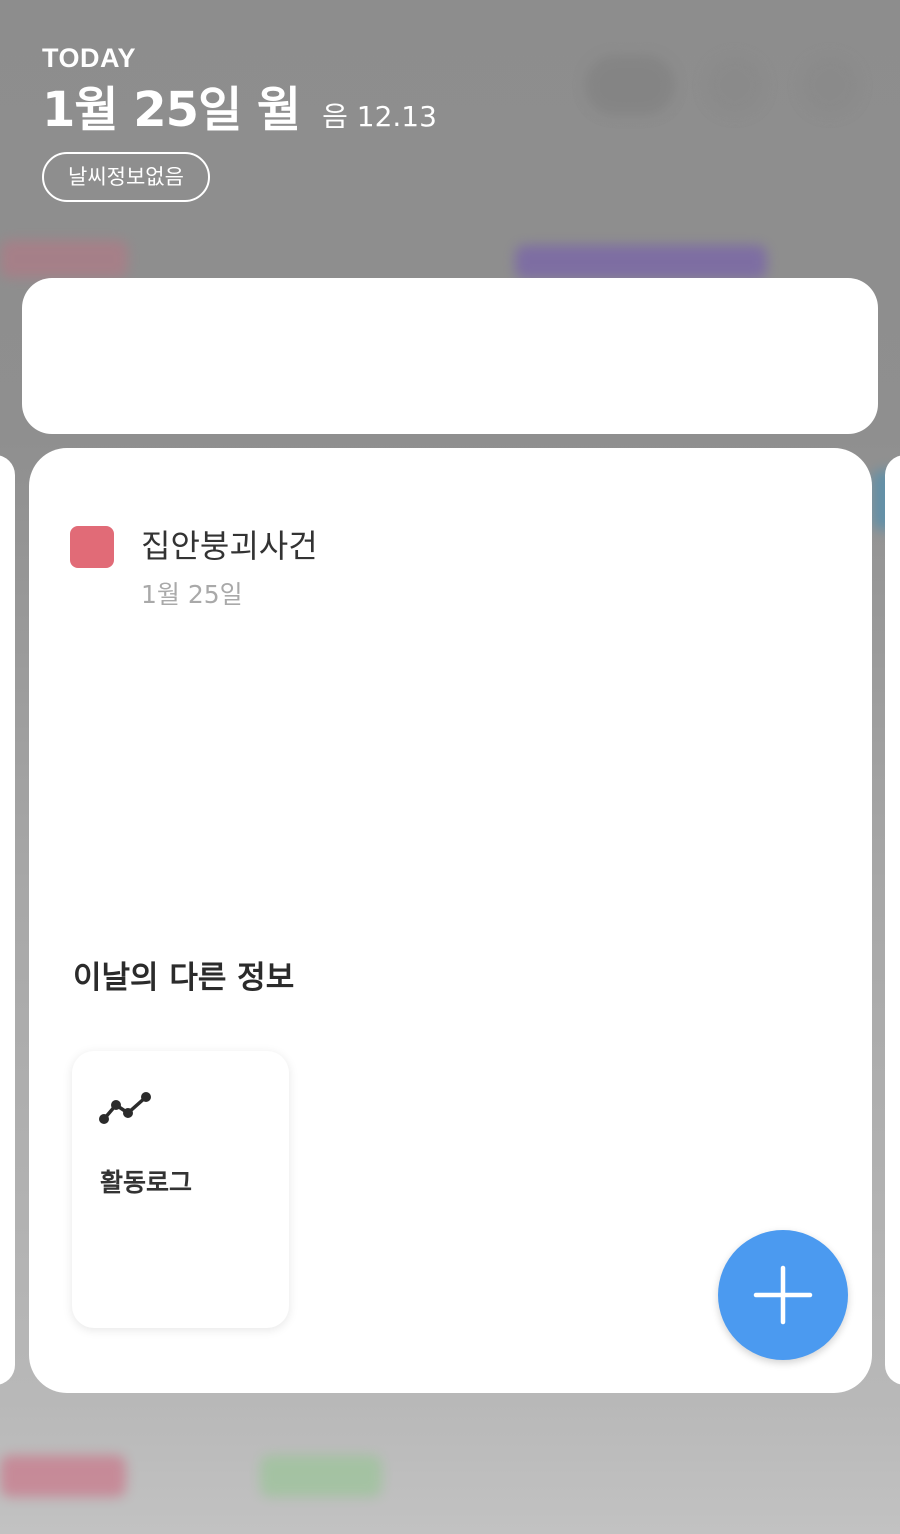  I want to click on event-text: 집안붕괴사건 1월 25일, so click(229, 569).